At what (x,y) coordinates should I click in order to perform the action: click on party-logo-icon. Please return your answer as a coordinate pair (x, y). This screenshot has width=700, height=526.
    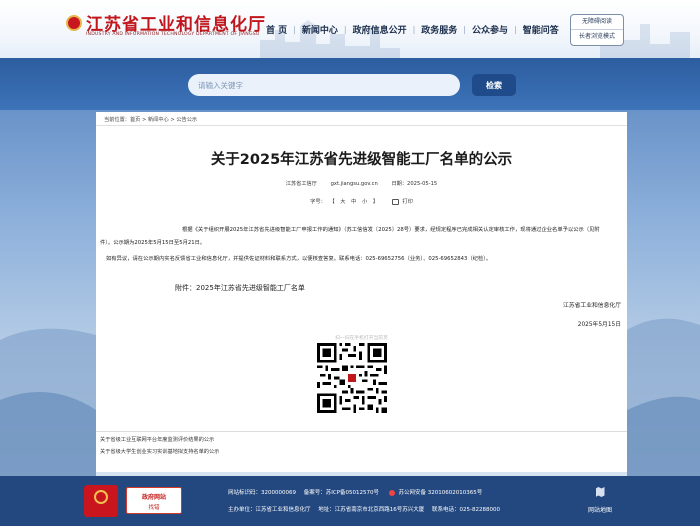
    Looking at the image, I should click on (101, 501).